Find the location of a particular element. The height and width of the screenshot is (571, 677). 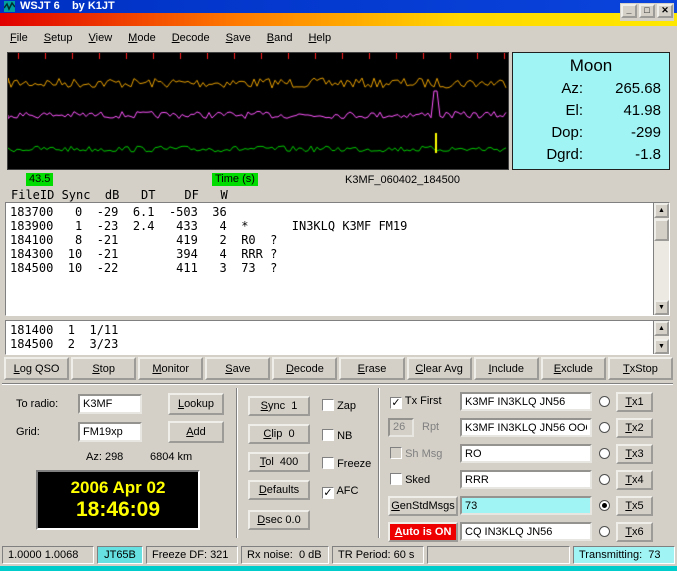

log-qso-button: Log QSO is located at coordinates (37, 368).